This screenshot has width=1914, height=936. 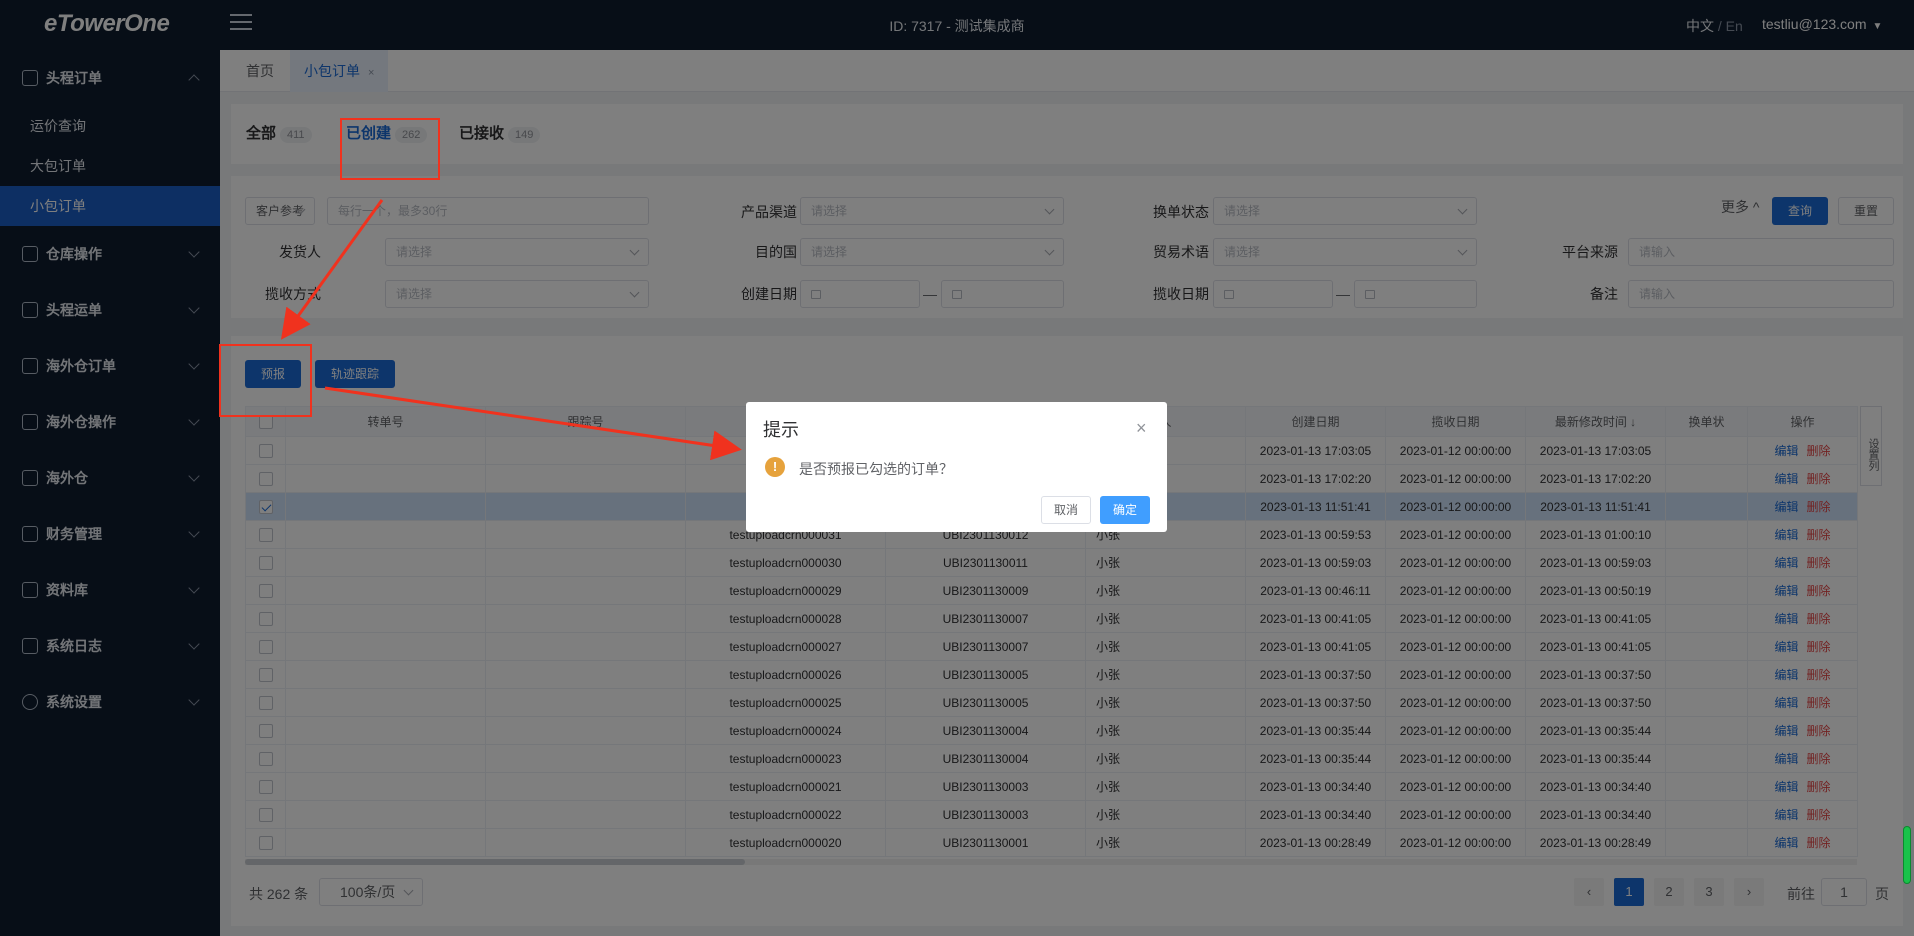 I want to click on page-scroll-indicator, so click(x=1907, y=855).